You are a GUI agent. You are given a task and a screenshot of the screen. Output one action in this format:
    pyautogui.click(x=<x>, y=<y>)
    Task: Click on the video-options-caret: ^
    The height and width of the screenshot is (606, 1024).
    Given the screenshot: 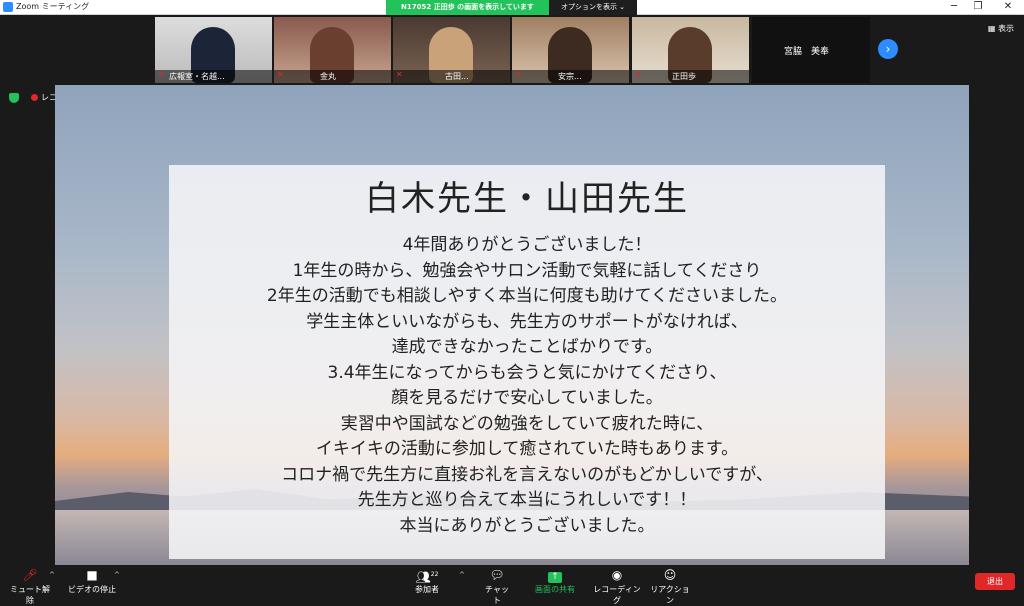 What is the action you would take?
    pyautogui.click(x=117, y=575)
    